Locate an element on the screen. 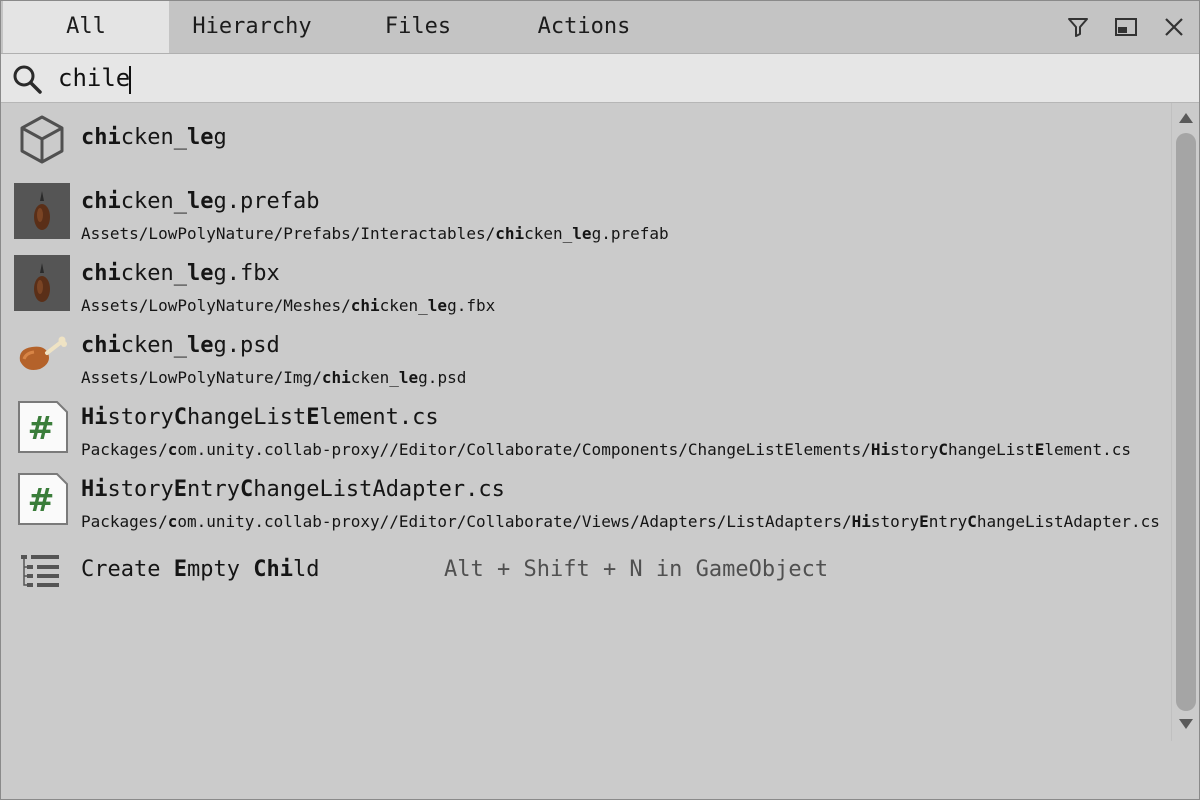  chicken-leg-image-icon is located at coordinates (43, 353).